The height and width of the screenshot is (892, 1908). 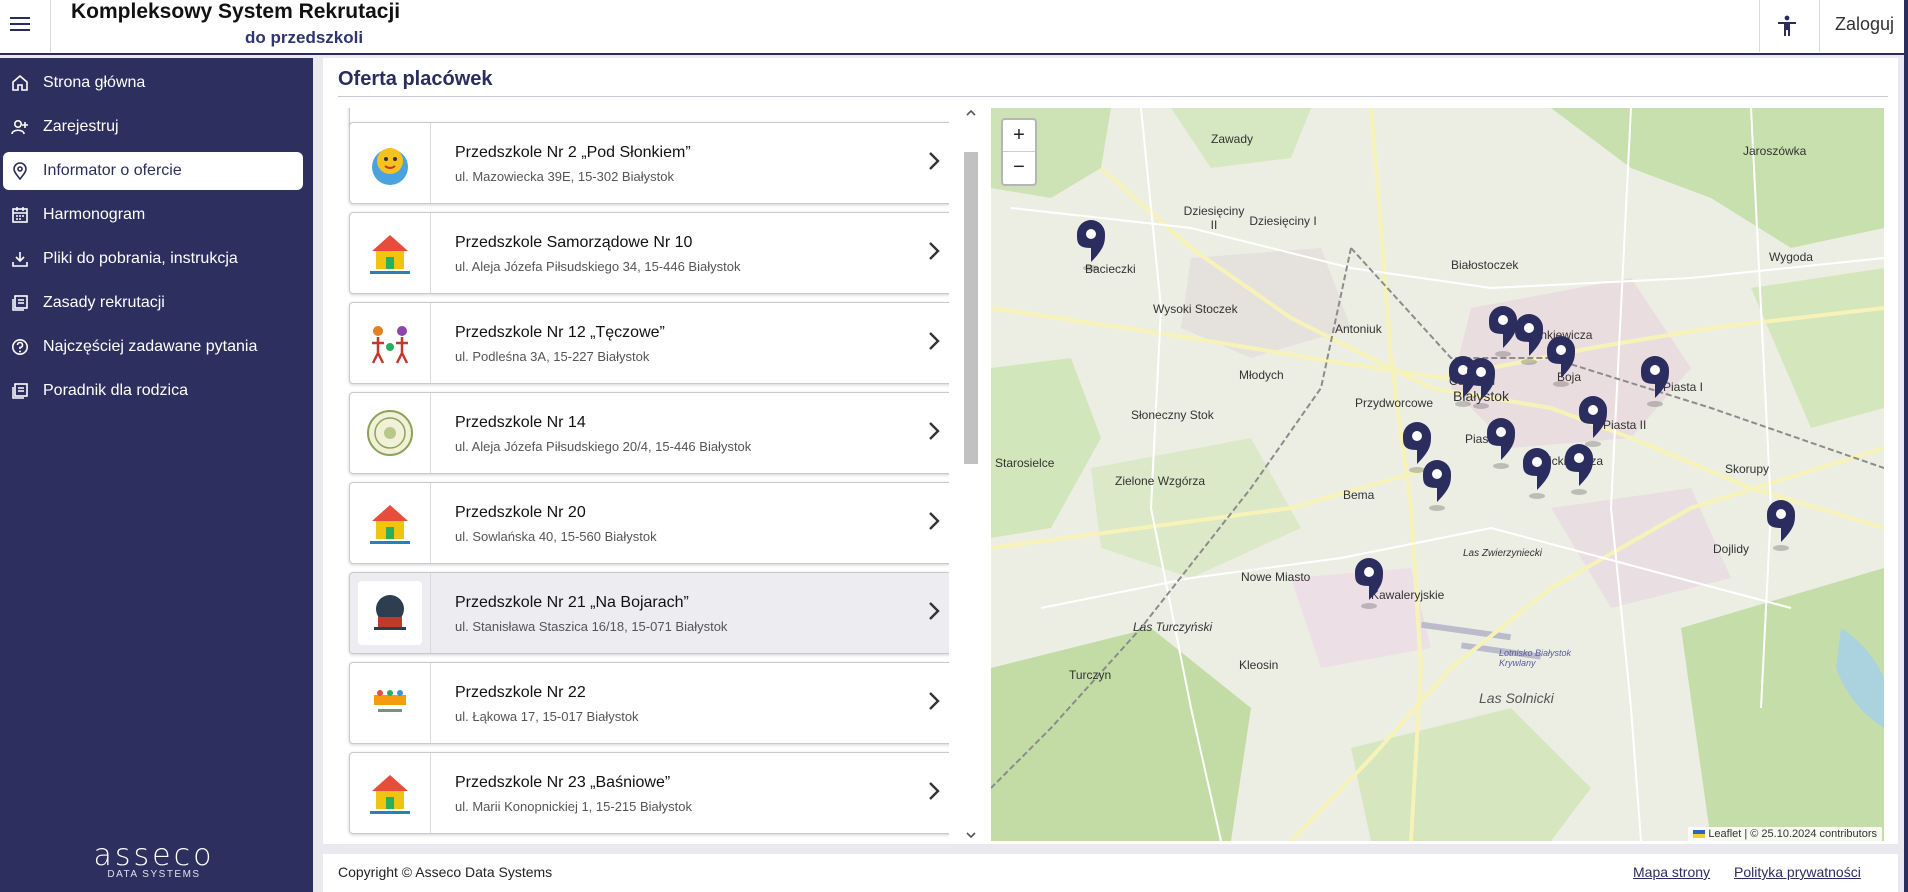 I want to click on preschool-name: Przedszkole Nr 2 „Pod Słonkiem”, so click(x=573, y=152).